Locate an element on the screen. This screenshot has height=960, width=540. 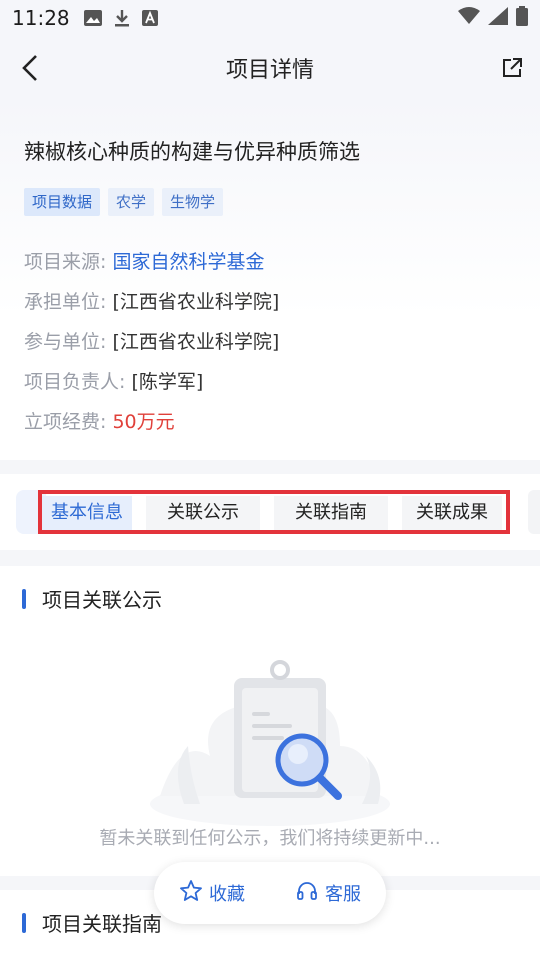
navigation-bar: 项目详情 is located at coordinates (270, 68).